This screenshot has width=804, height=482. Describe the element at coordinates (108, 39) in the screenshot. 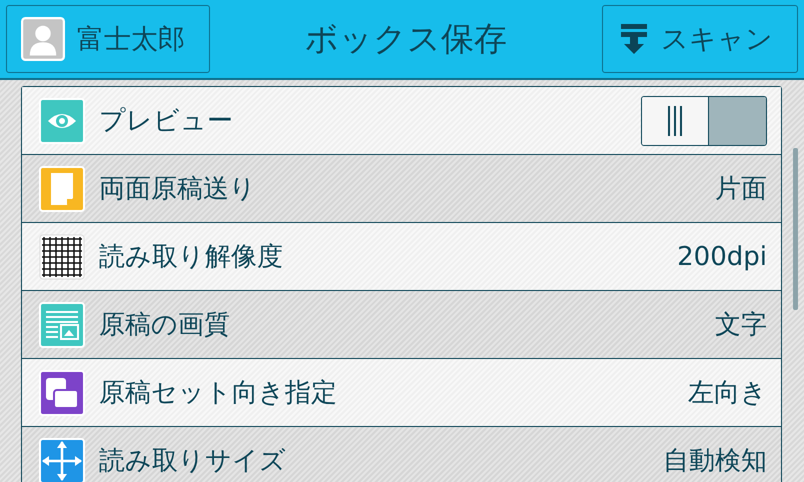

I see `user-button: 富士太郎` at that location.